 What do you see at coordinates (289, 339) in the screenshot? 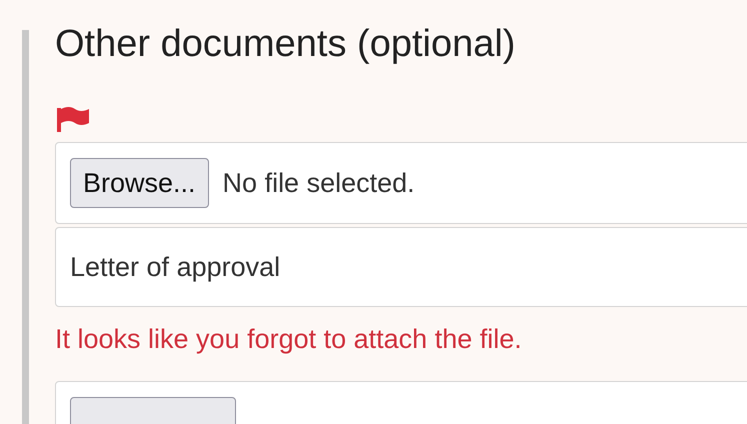
I see `error-message: It looks like you forgot to attach the file.` at bounding box center [289, 339].